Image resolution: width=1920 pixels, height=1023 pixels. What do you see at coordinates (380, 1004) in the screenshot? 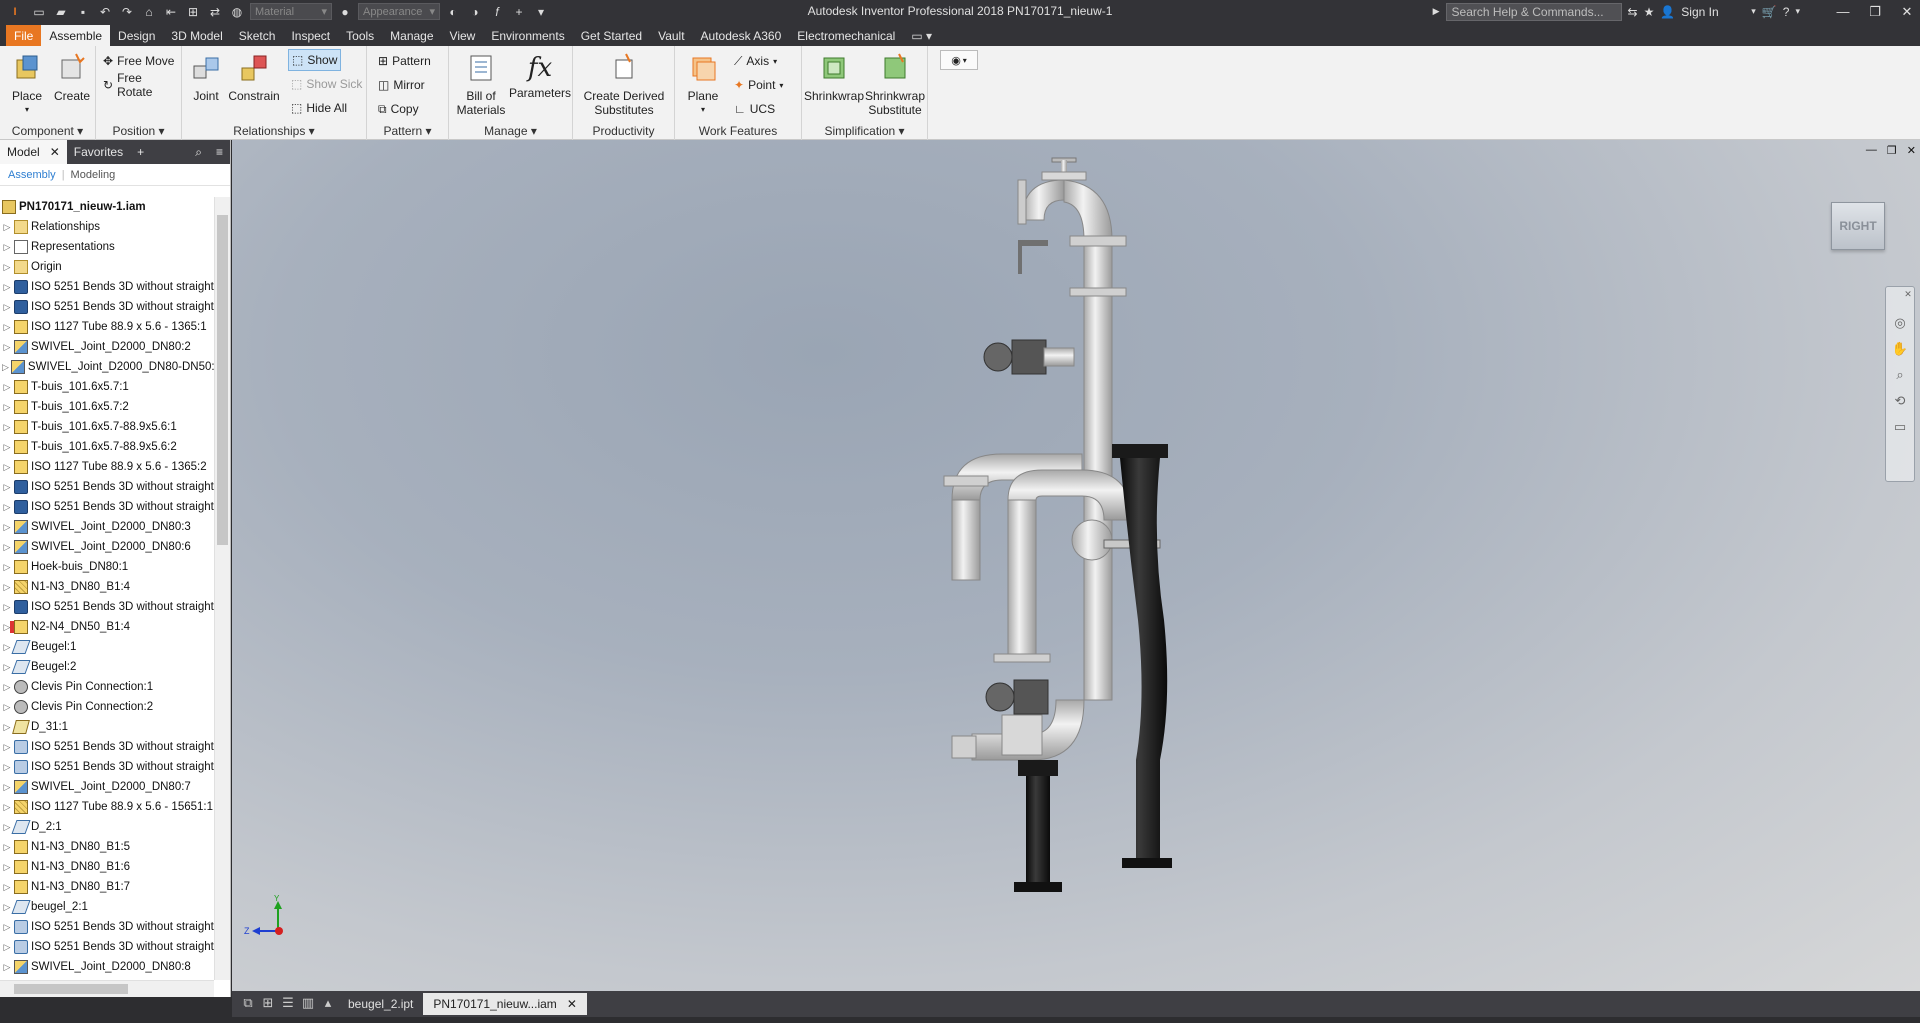
I see `doc-tab-beugel: beugel_2.ipt` at bounding box center [380, 1004].